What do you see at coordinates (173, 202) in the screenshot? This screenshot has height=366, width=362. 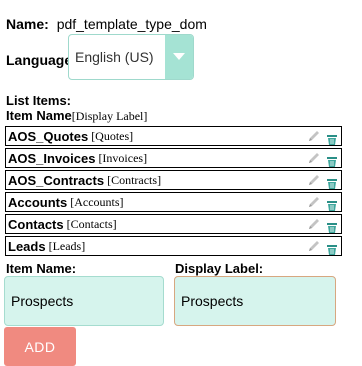 I see `list-item: Accounts [Accounts]` at bounding box center [173, 202].